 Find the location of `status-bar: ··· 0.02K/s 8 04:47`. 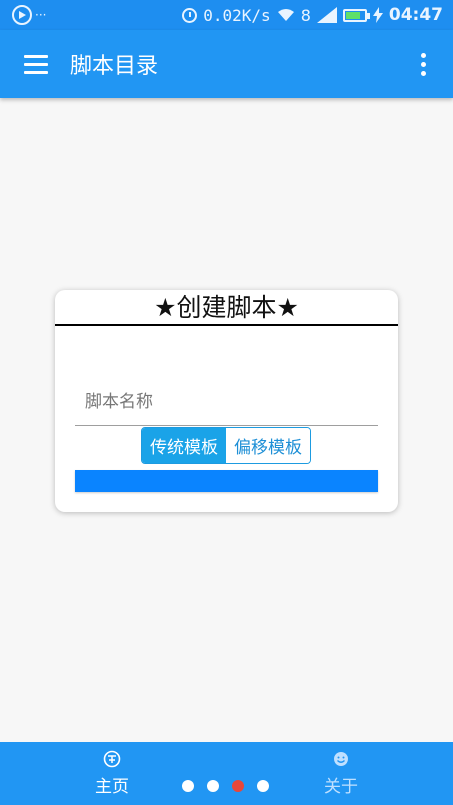

status-bar: ··· 0.02K/s 8 04:47 is located at coordinates (226, 15).